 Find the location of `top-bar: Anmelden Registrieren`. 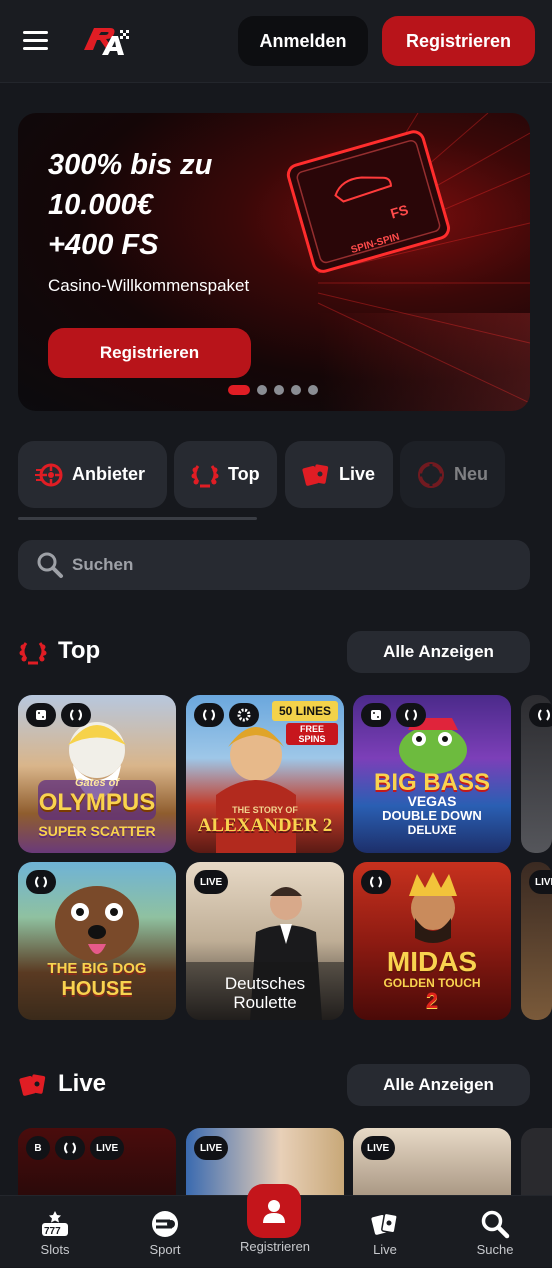

top-bar: Anmelden Registrieren is located at coordinates (276, 41).